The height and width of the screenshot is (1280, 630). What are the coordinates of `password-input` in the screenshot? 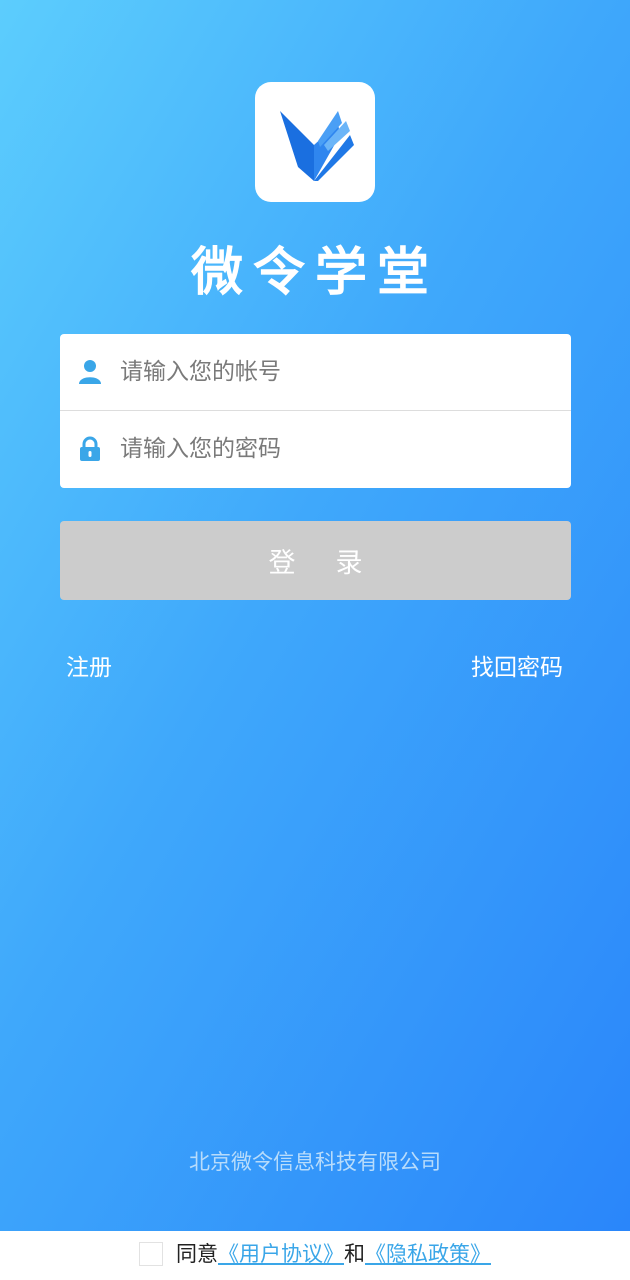 It's located at (335, 449).